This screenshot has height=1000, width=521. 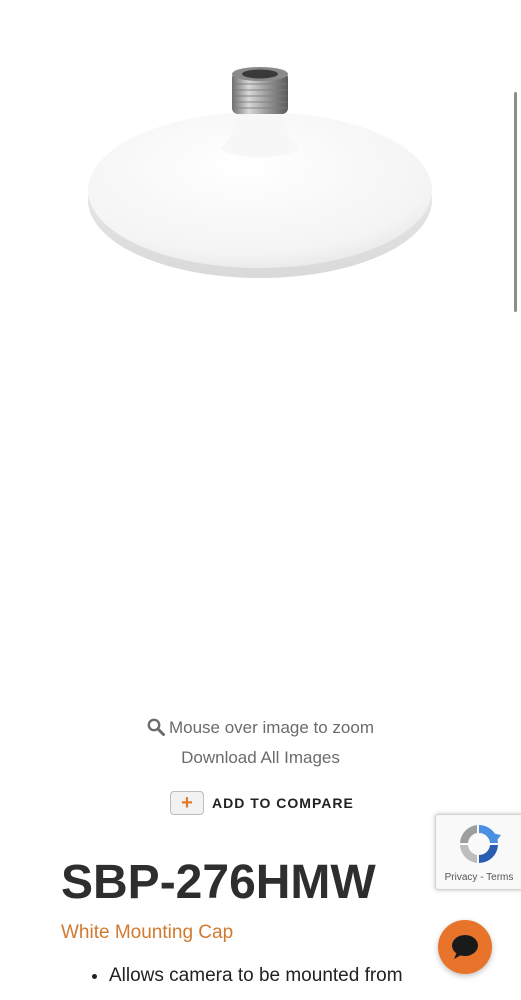 I want to click on feature-item: Allows camera to be mounted from, so click(x=279, y=976).